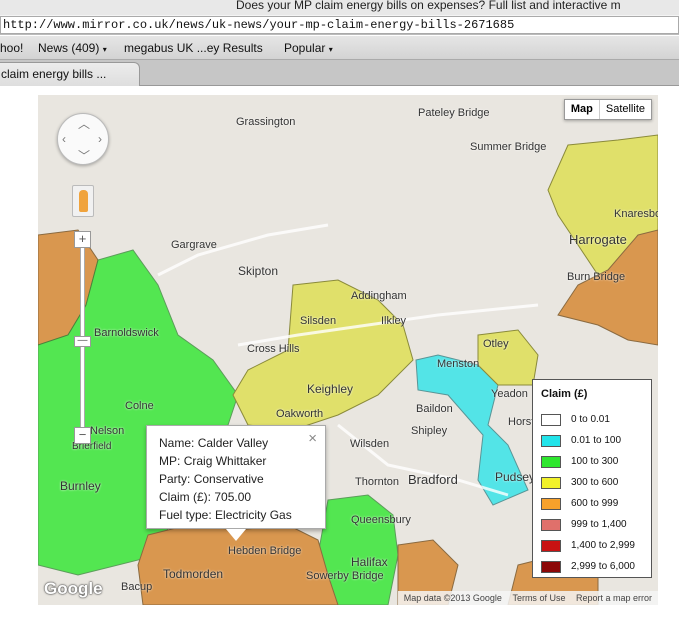 The height and width of the screenshot is (625, 679). Describe the element at coordinates (233, 497) in the screenshot. I see `info-claim-value: 705.00` at that location.